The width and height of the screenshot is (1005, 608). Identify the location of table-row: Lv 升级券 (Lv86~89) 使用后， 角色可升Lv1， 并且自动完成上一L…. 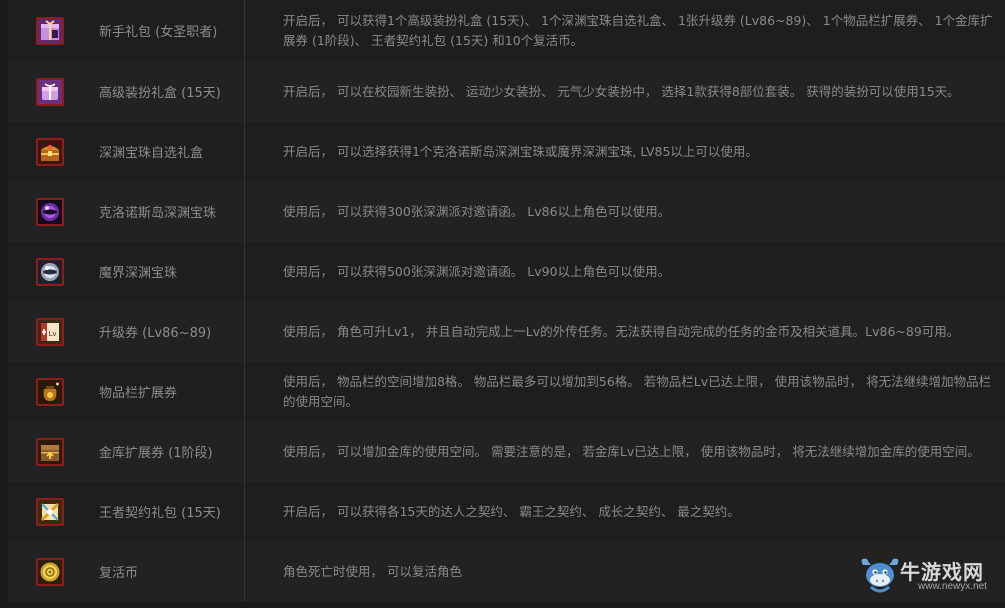
(506, 332).